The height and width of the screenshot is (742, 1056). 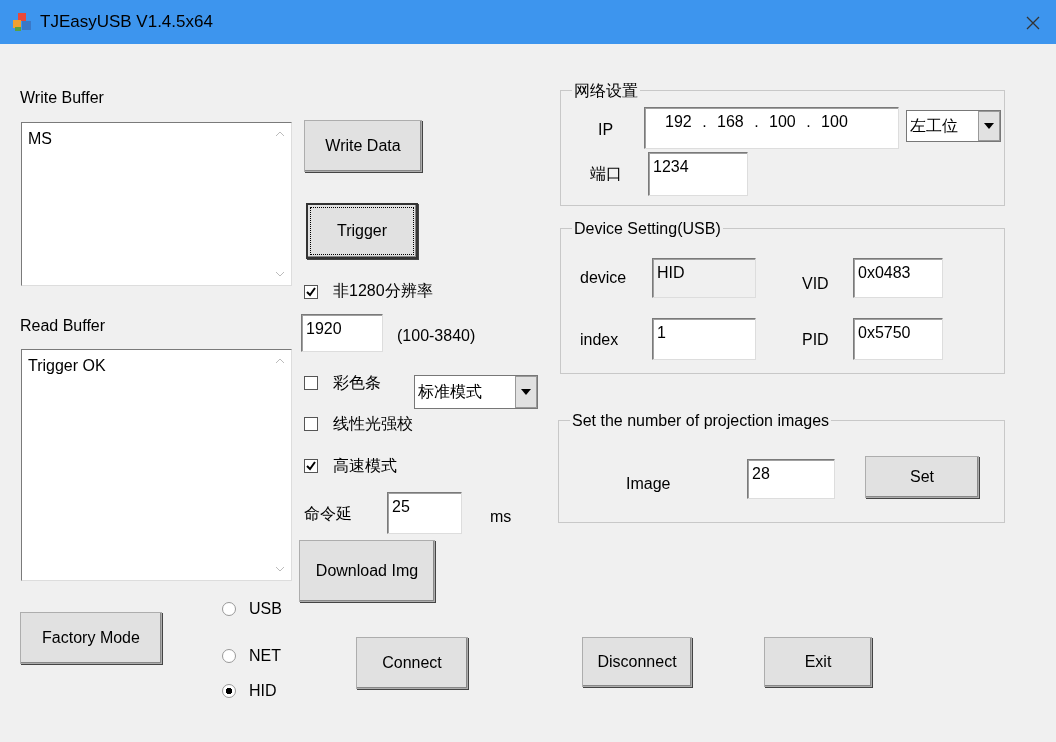 I want to click on field-label: HID, so click(x=263, y=691).